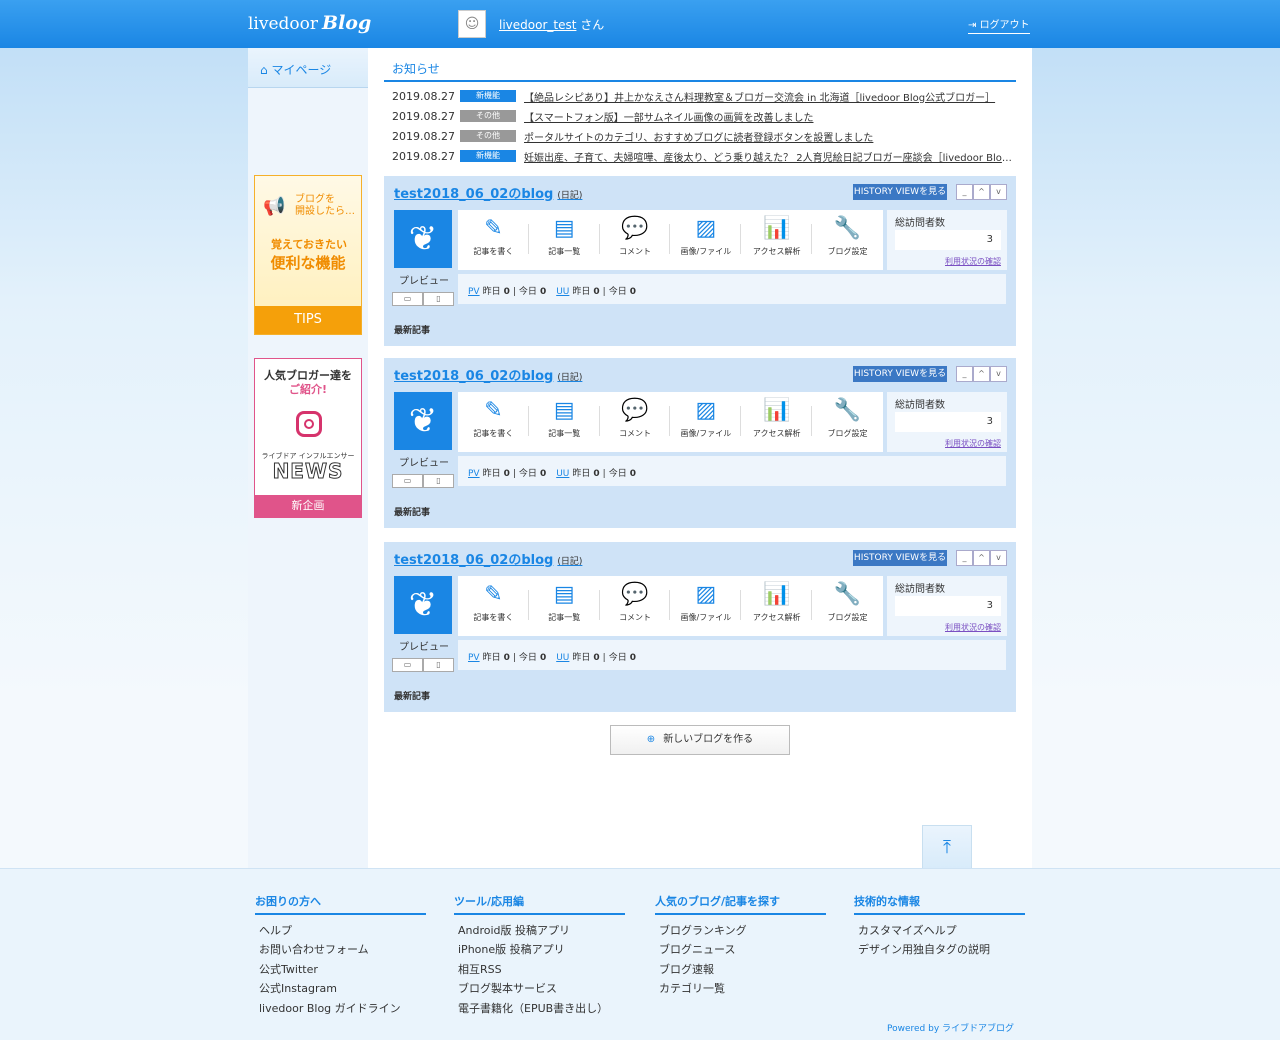  What do you see at coordinates (700, 740) in the screenshot?
I see `new-blog-button: ⊕ 新しいブログを作る` at bounding box center [700, 740].